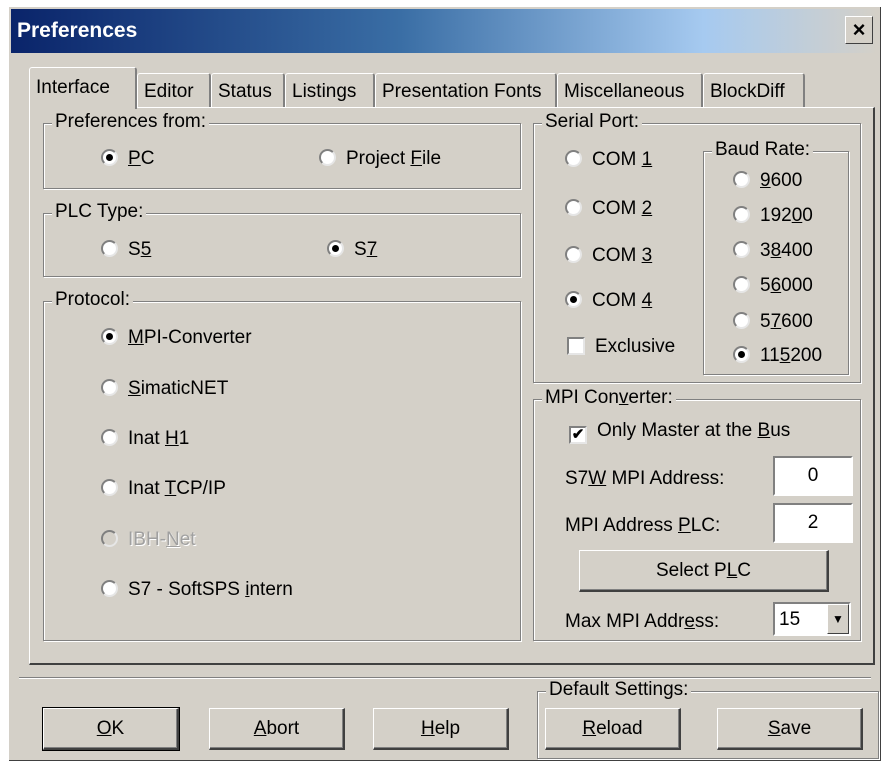 Image resolution: width=886 pixels, height=761 pixels. Describe the element at coordinates (608, 160) in the screenshot. I see `radio-com1: COM 1` at that location.